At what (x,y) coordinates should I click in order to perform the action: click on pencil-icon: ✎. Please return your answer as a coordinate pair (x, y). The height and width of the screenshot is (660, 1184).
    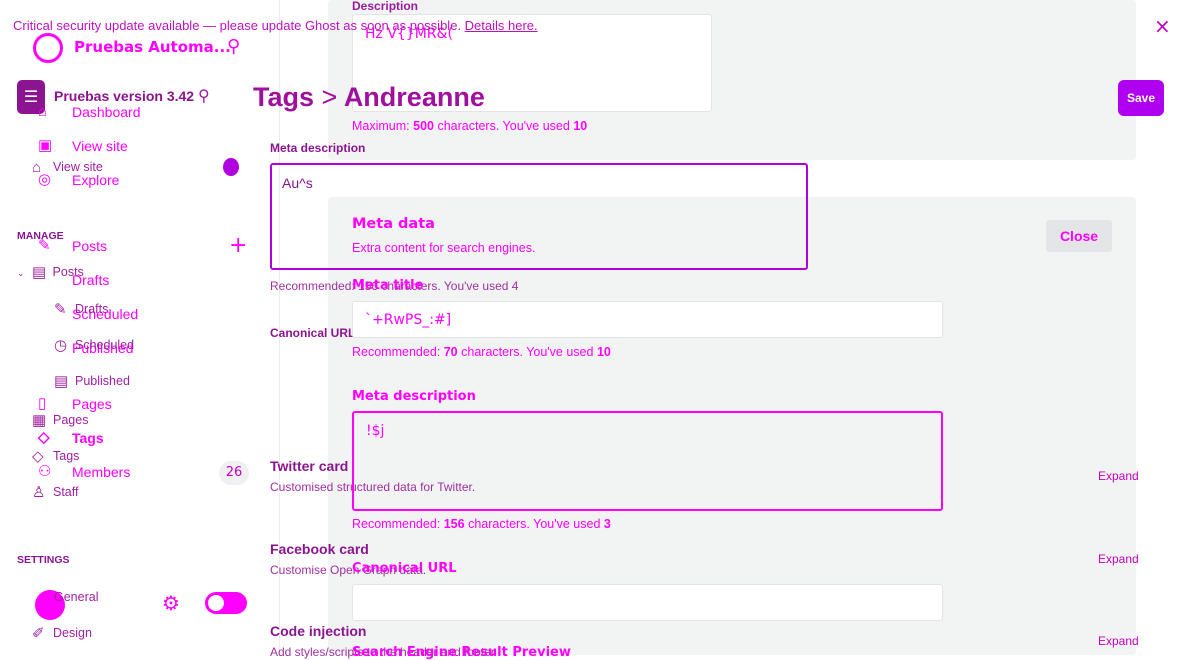
    Looking at the image, I should click on (60, 309).